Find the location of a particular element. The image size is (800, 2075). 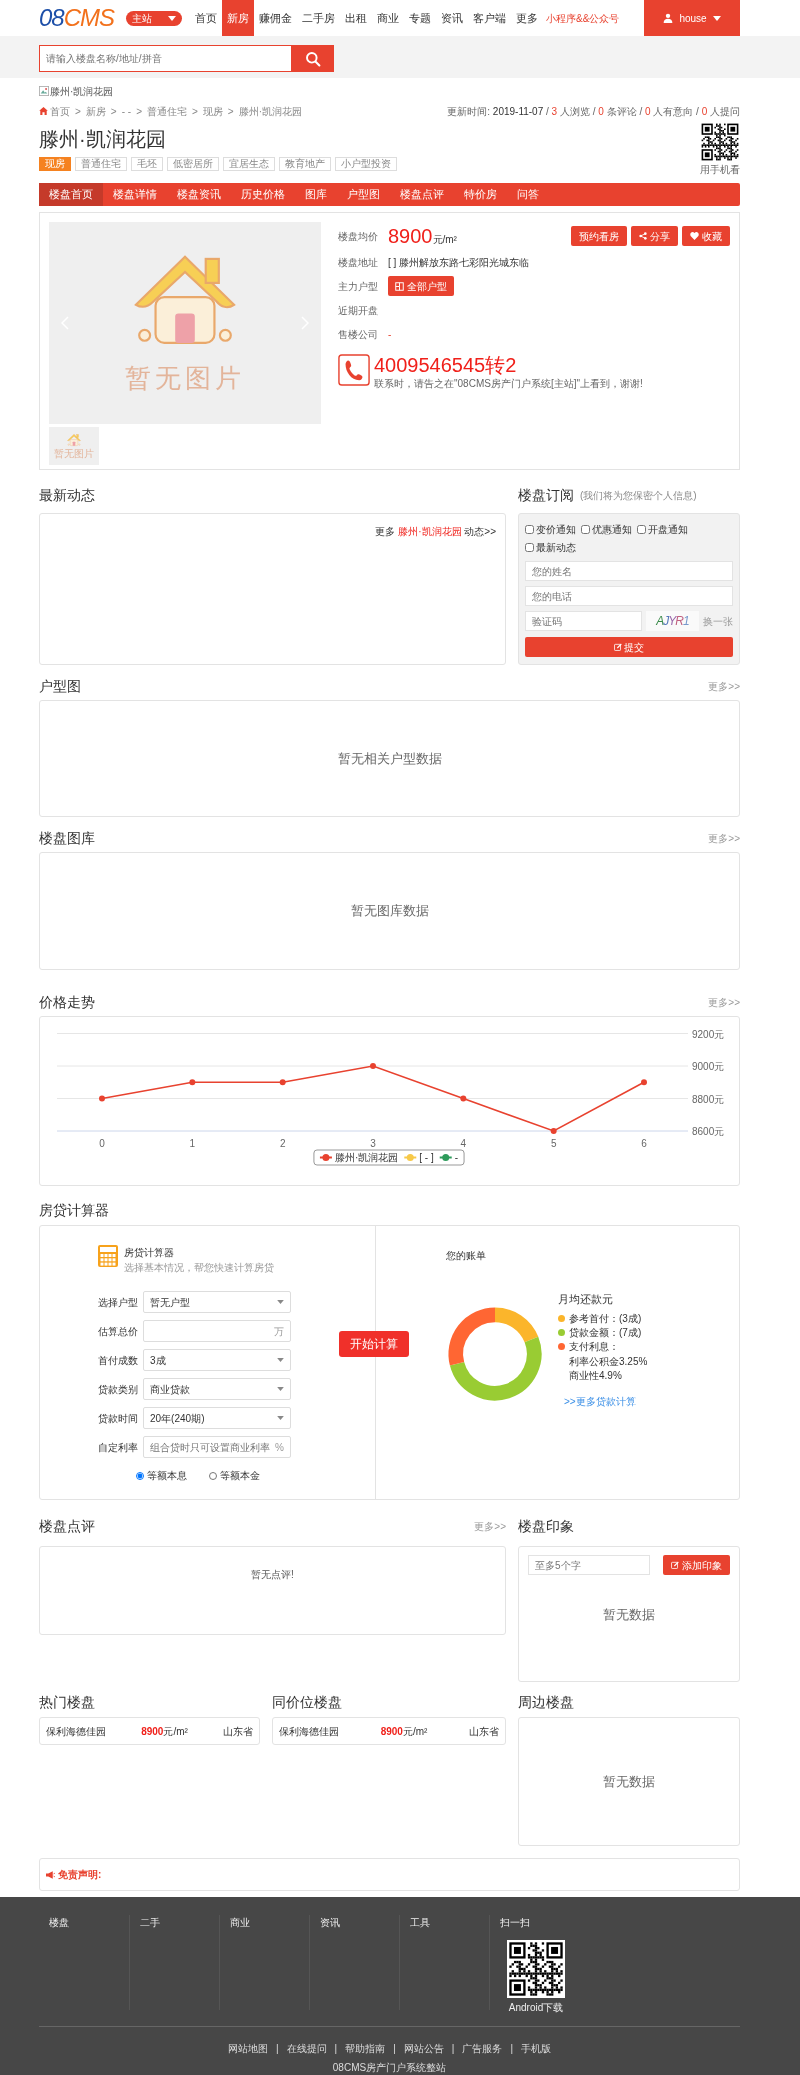

legend-item: [ - ] is located at coordinates (418, 1157).